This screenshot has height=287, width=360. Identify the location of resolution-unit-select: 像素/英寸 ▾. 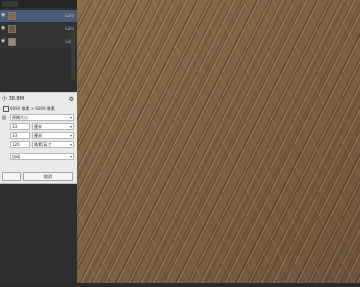
(53, 144).